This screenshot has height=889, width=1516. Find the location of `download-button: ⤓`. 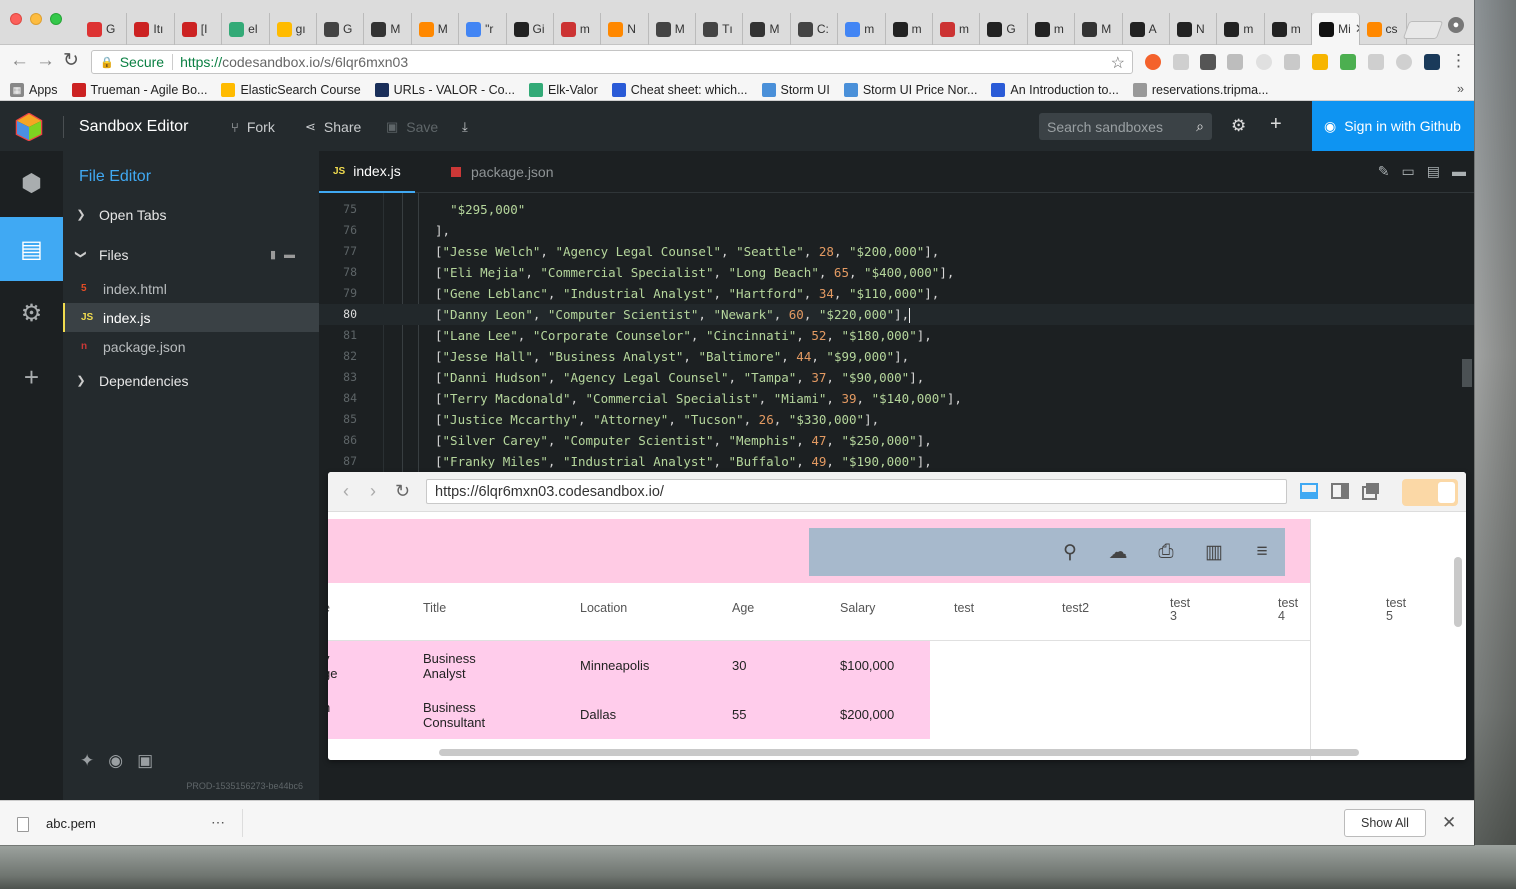

download-button: ⤓ is located at coordinates (469, 127).